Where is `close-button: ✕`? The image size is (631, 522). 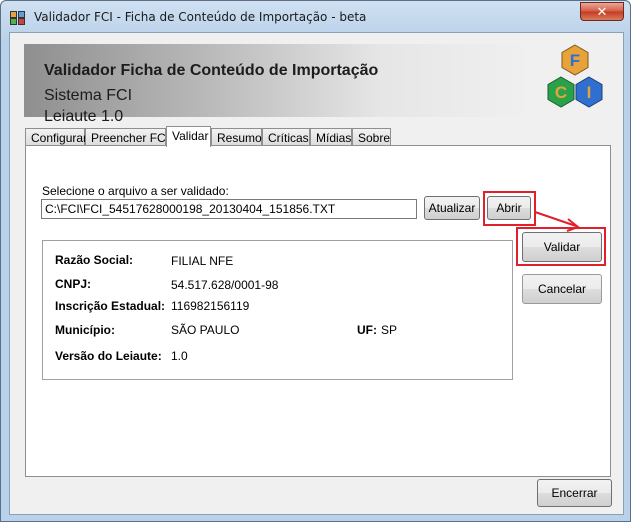
close-button: ✕ is located at coordinates (602, 11).